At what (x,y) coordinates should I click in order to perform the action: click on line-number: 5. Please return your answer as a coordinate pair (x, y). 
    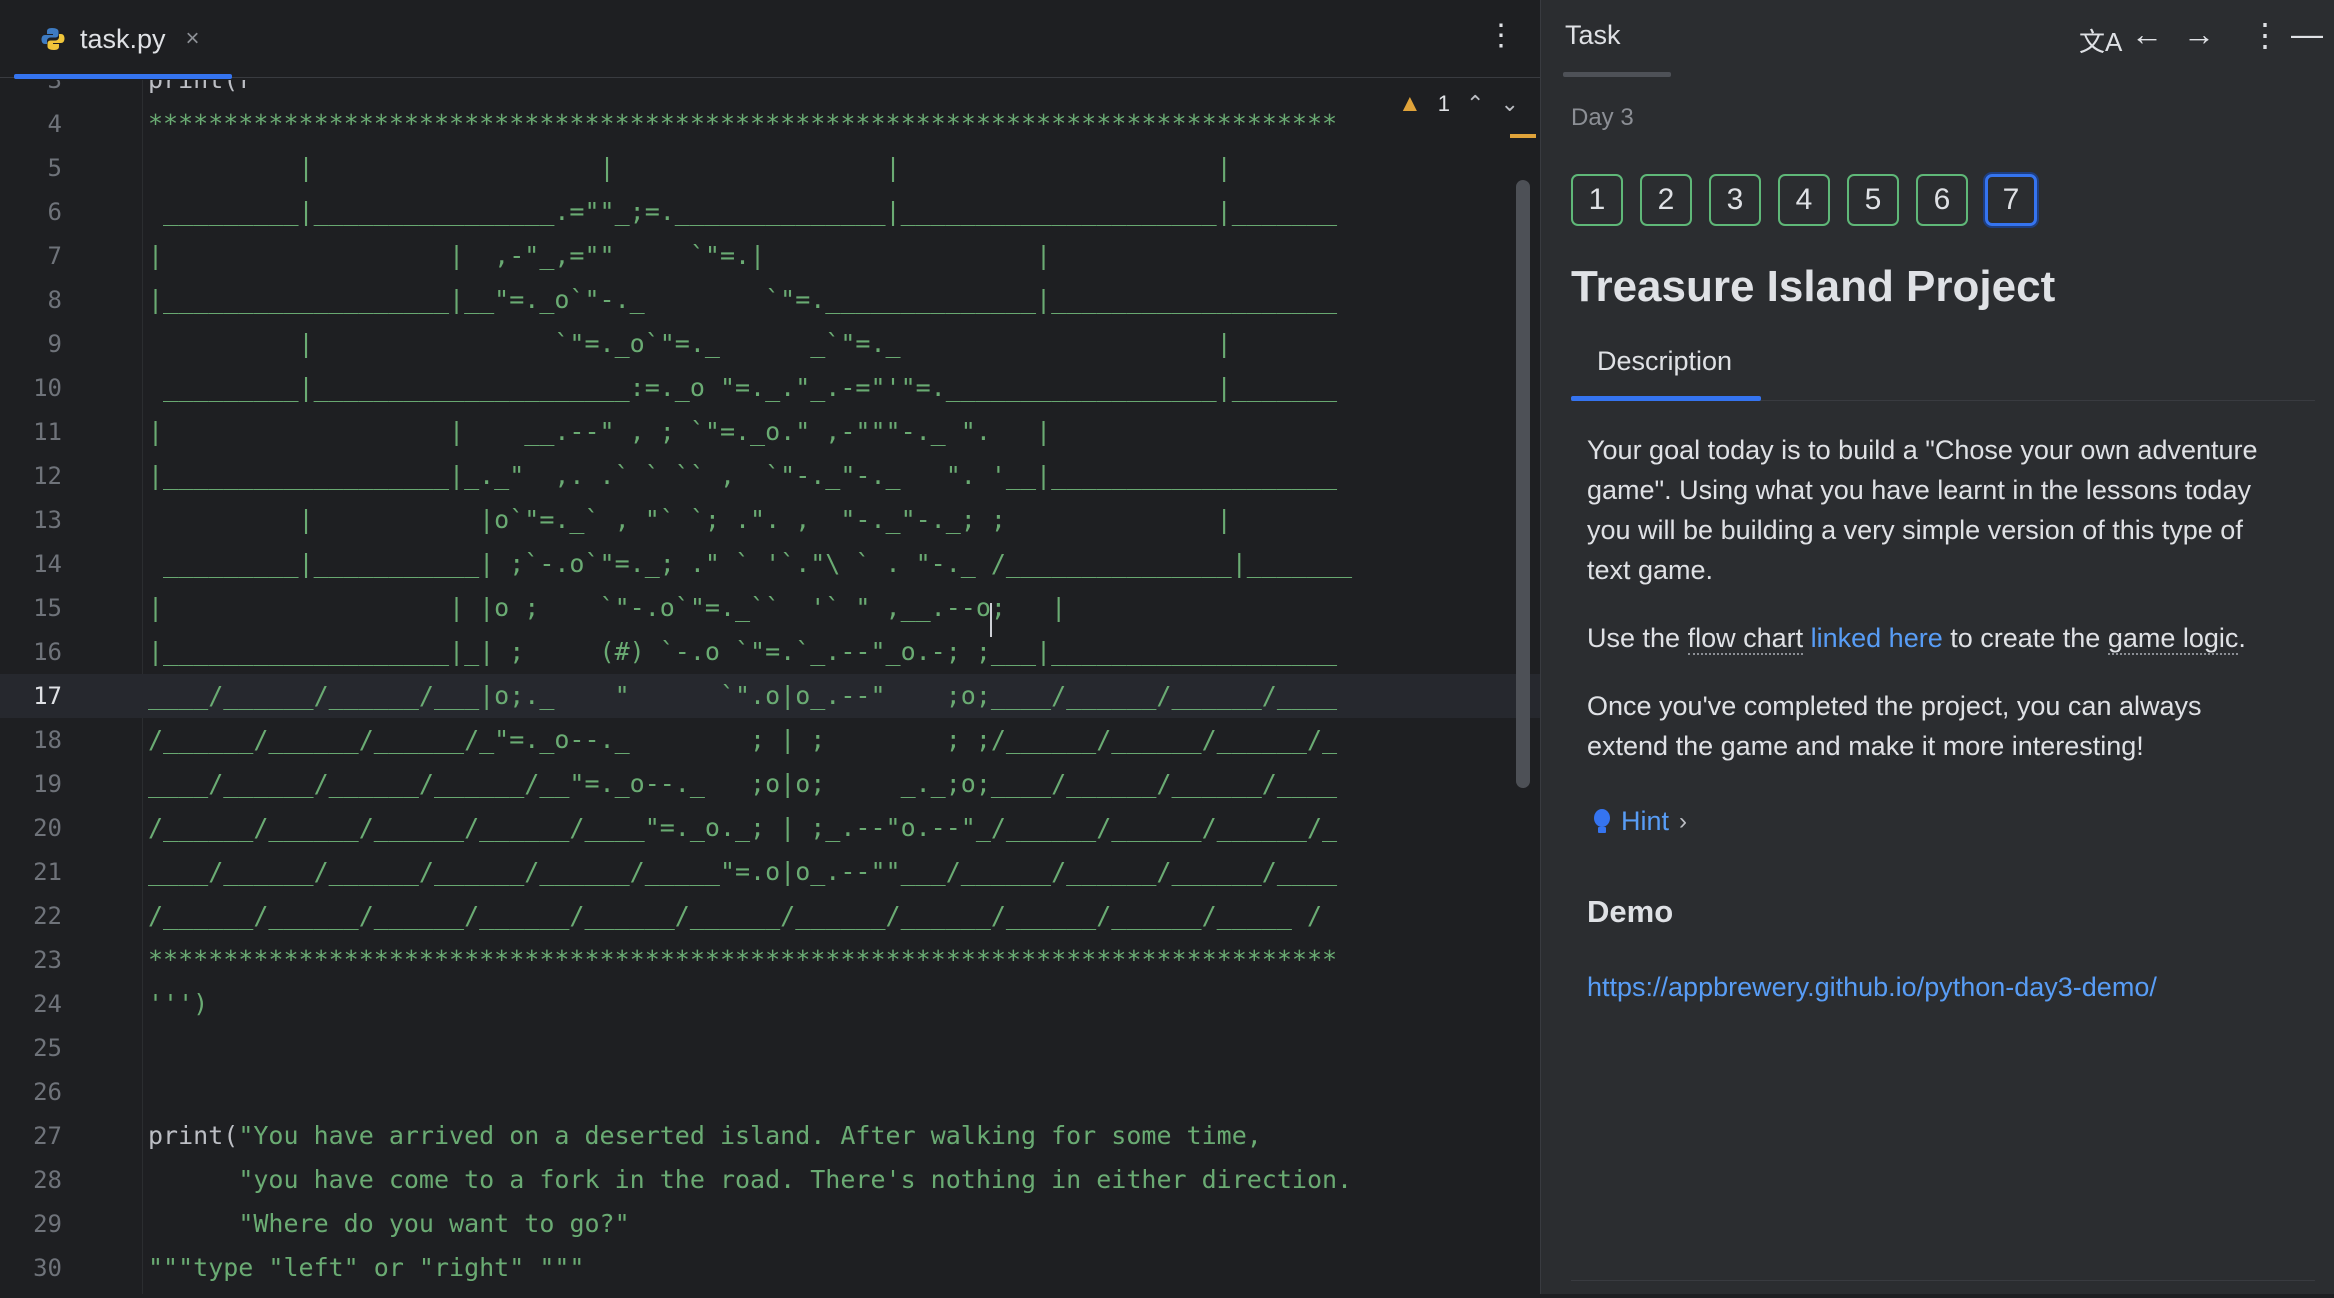
    Looking at the image, I should click on (54, 168).